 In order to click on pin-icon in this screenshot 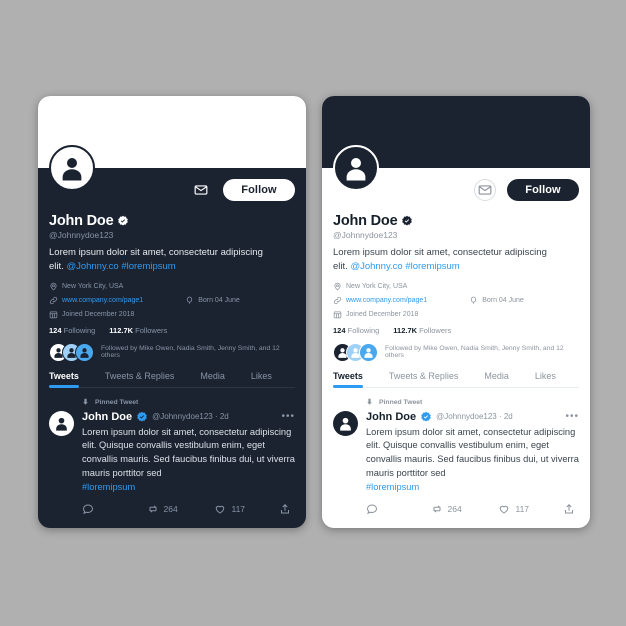, I will do `click(85, 401)`.